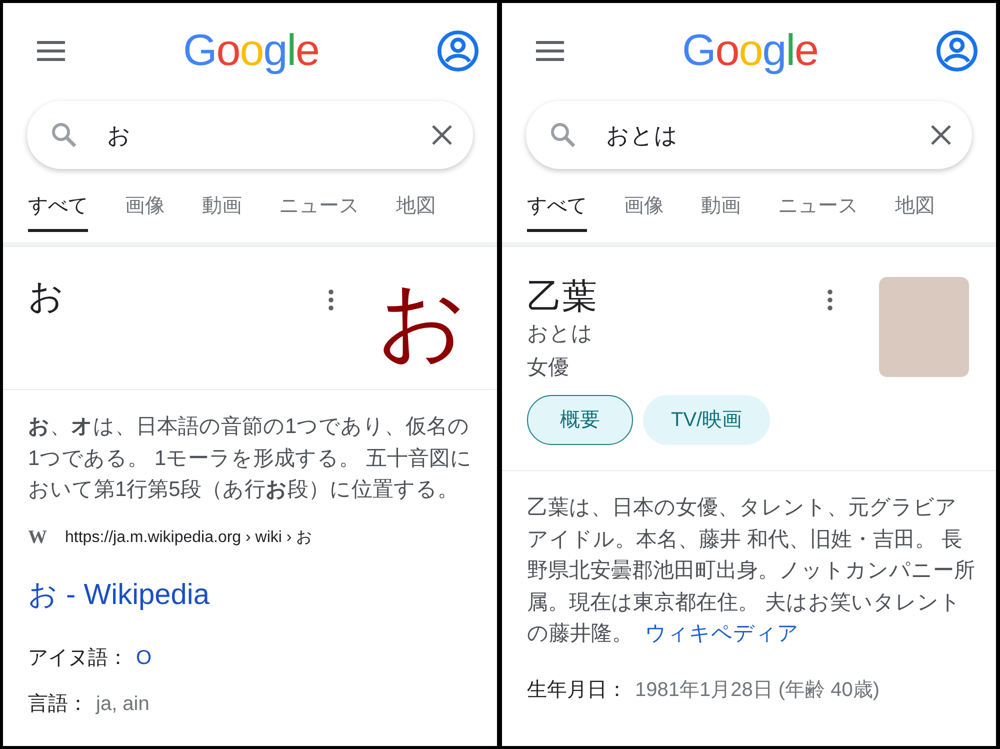 The width and height of the screenshot is (1000, 749). Describe the element at coordinates (560, 334) in the screenshot. I see `subtitle: おとは` at that location.